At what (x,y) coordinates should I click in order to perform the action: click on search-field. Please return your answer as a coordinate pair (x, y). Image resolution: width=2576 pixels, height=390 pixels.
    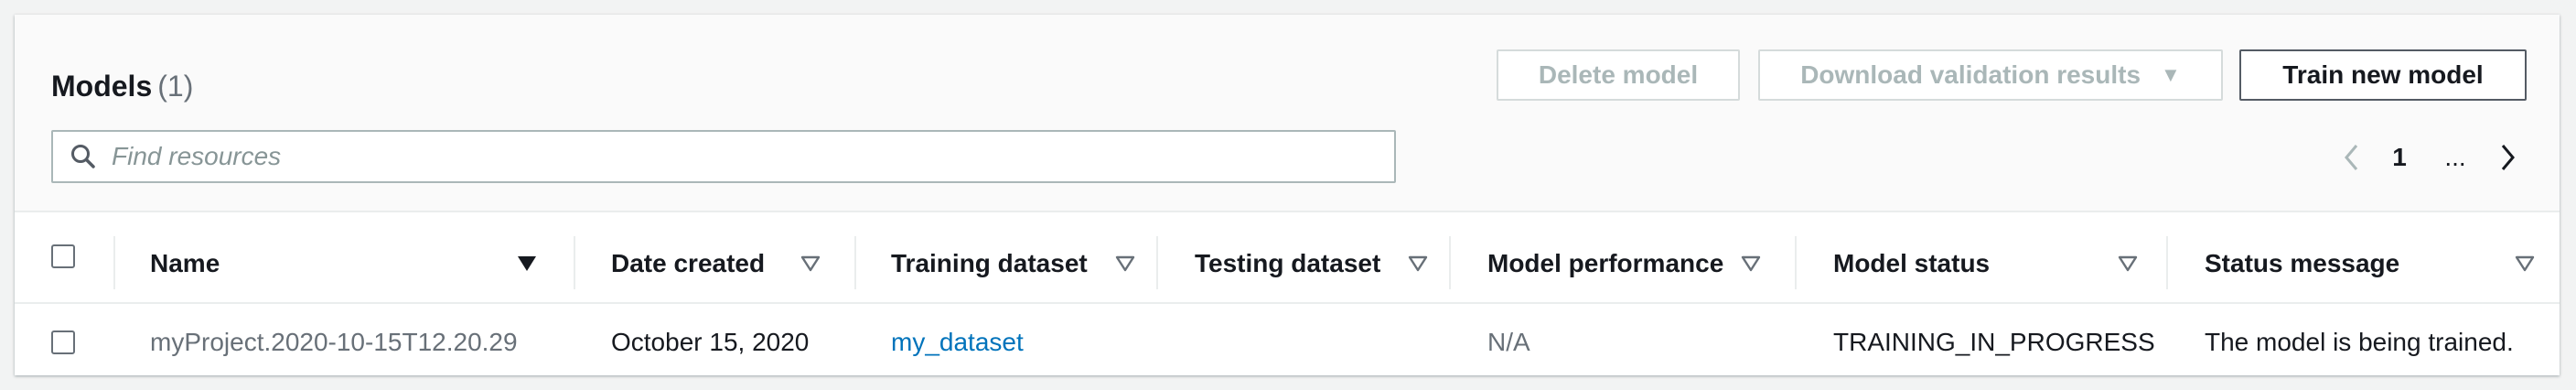
    Looking at the image, I should click on (724, 156).